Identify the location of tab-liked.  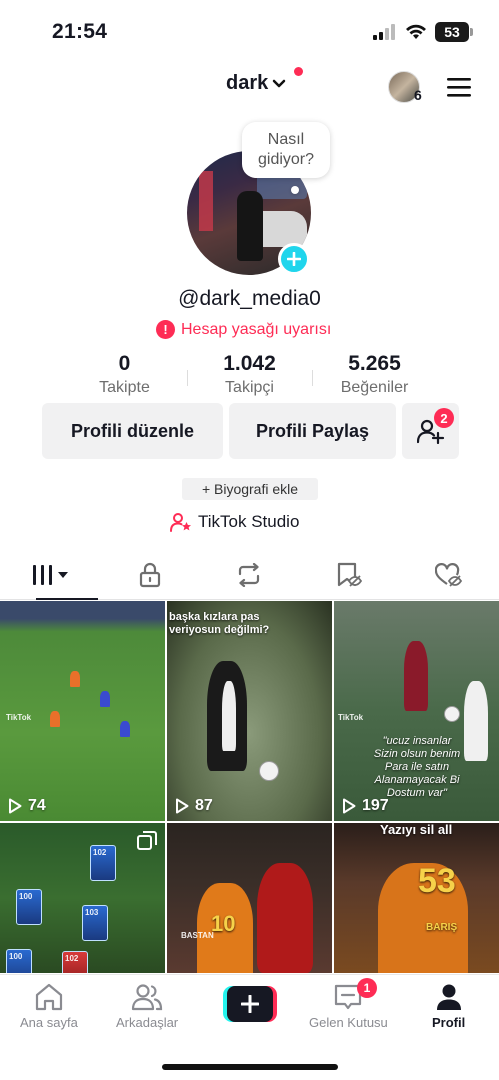
(449, 574).